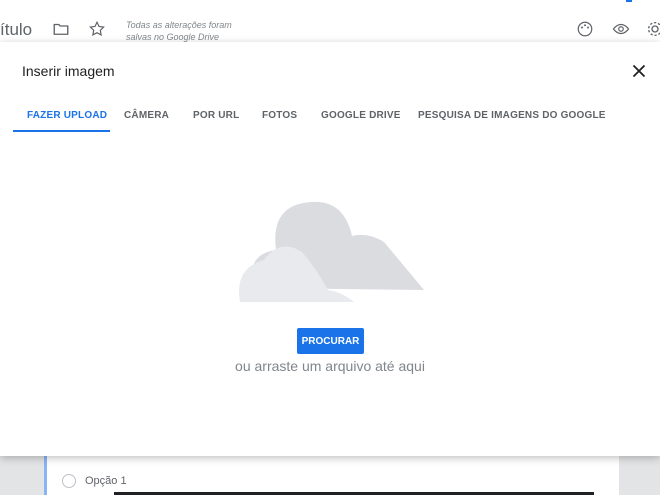 Image resolution: width=660 pixels, height=495 pixels. What do you see at coordinates (629, 1) in the screenshot?
I see `accent-line` at bounding box center [629, 1].